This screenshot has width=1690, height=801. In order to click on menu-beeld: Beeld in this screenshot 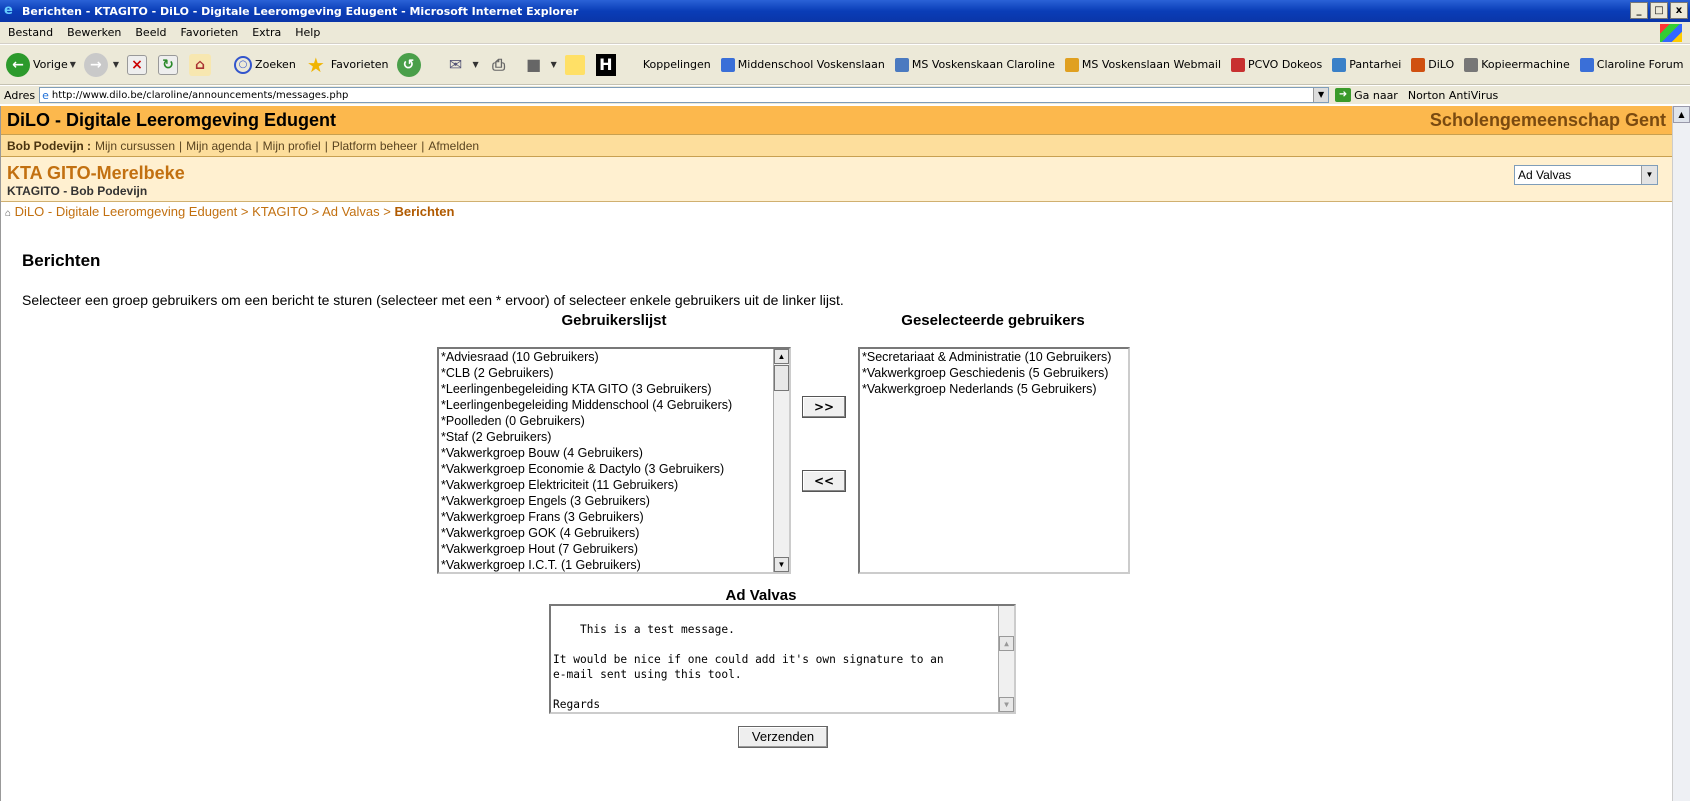, I will do `click(150, 32)`.